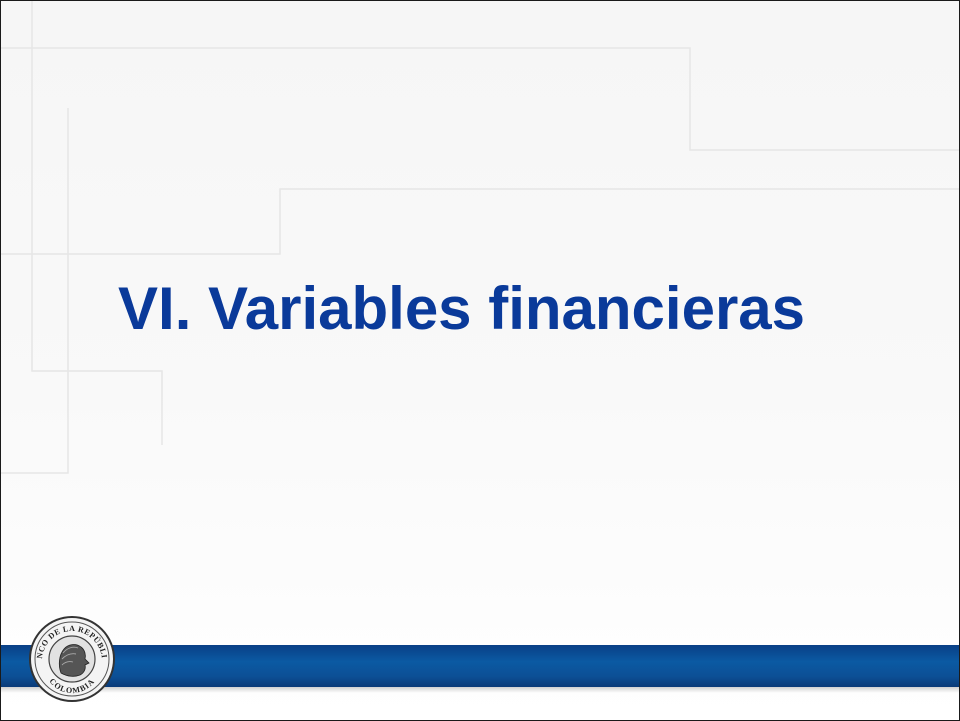  I want to click on footer-band, so click(480, 666).